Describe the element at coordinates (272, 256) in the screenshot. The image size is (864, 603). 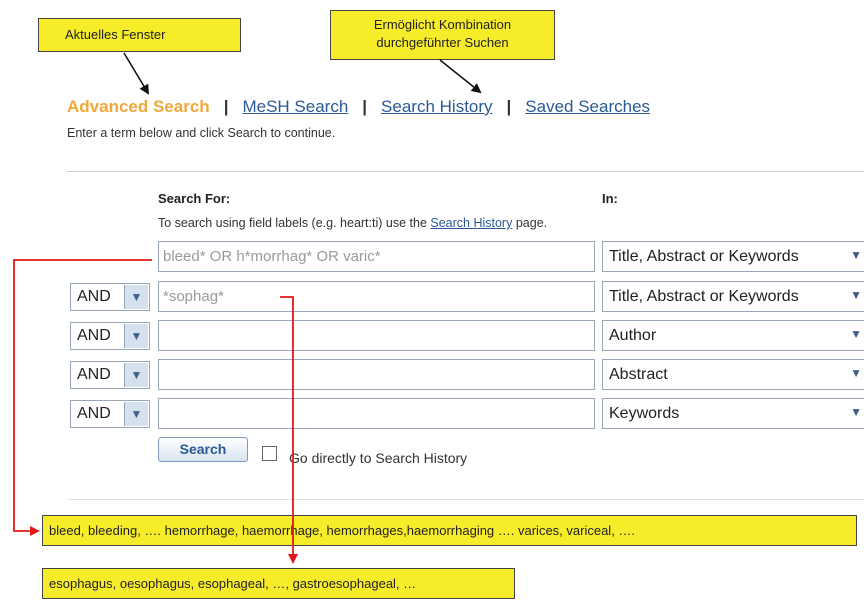
I see `input-value: bleed* OR h*morrhag* OR varic*` at that location.